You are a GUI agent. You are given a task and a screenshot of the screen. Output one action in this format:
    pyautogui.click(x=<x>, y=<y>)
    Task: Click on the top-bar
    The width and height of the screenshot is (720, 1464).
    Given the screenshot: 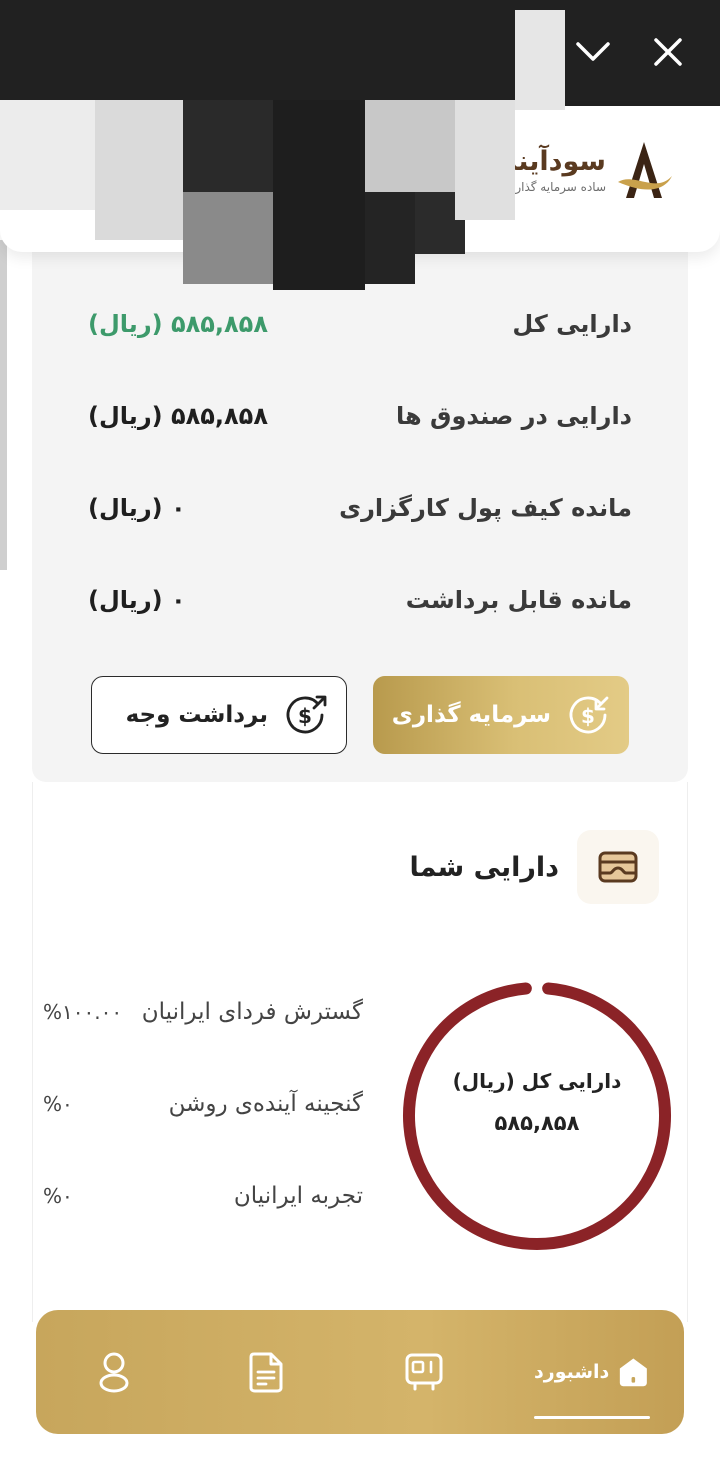 What is the action you would take?
    pyautogui.click(x=360, y=53)
    